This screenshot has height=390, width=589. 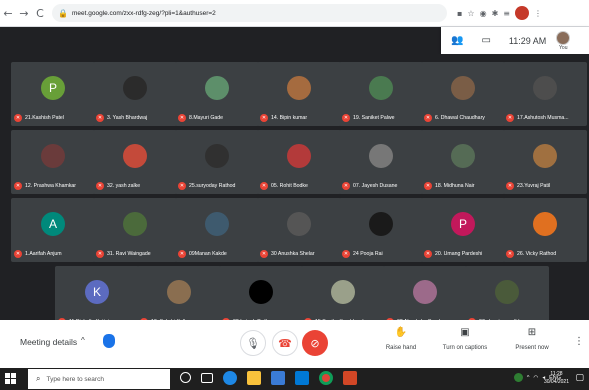 I want to click on file-explorer-icon, so click(x=254, y=378).